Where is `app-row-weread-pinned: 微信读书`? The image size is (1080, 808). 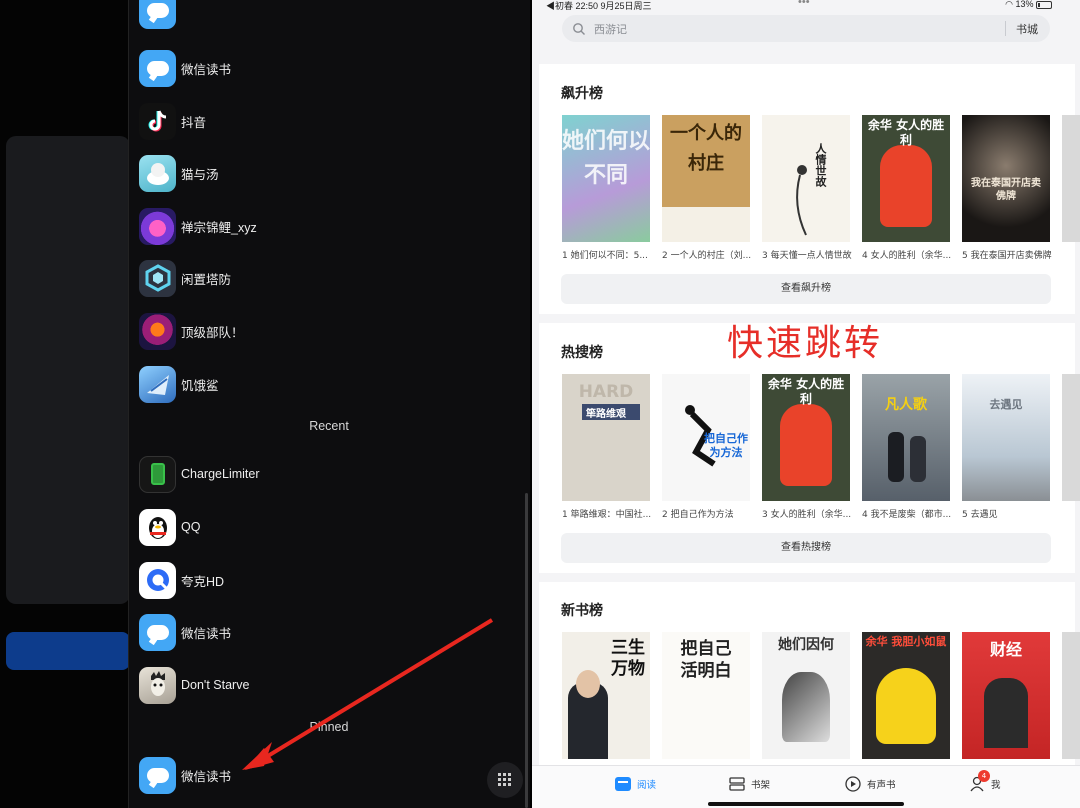
app-row-weread-pinned: 微信读书 is located at coordinates (185, 775).